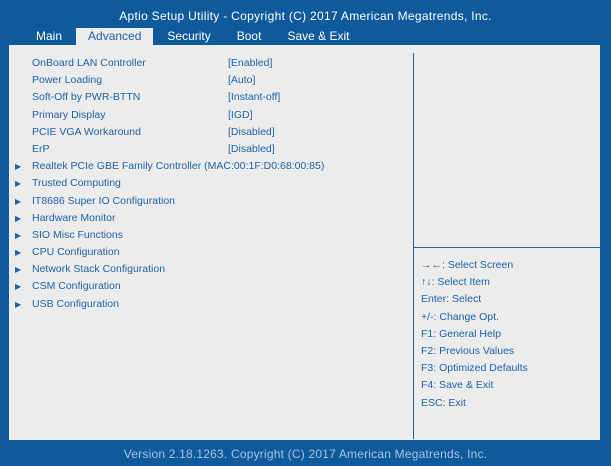 The image size is (611, 466). I want to click on submenu-trusted-computing: ▶ Trusted Computing, so click(209, 183).